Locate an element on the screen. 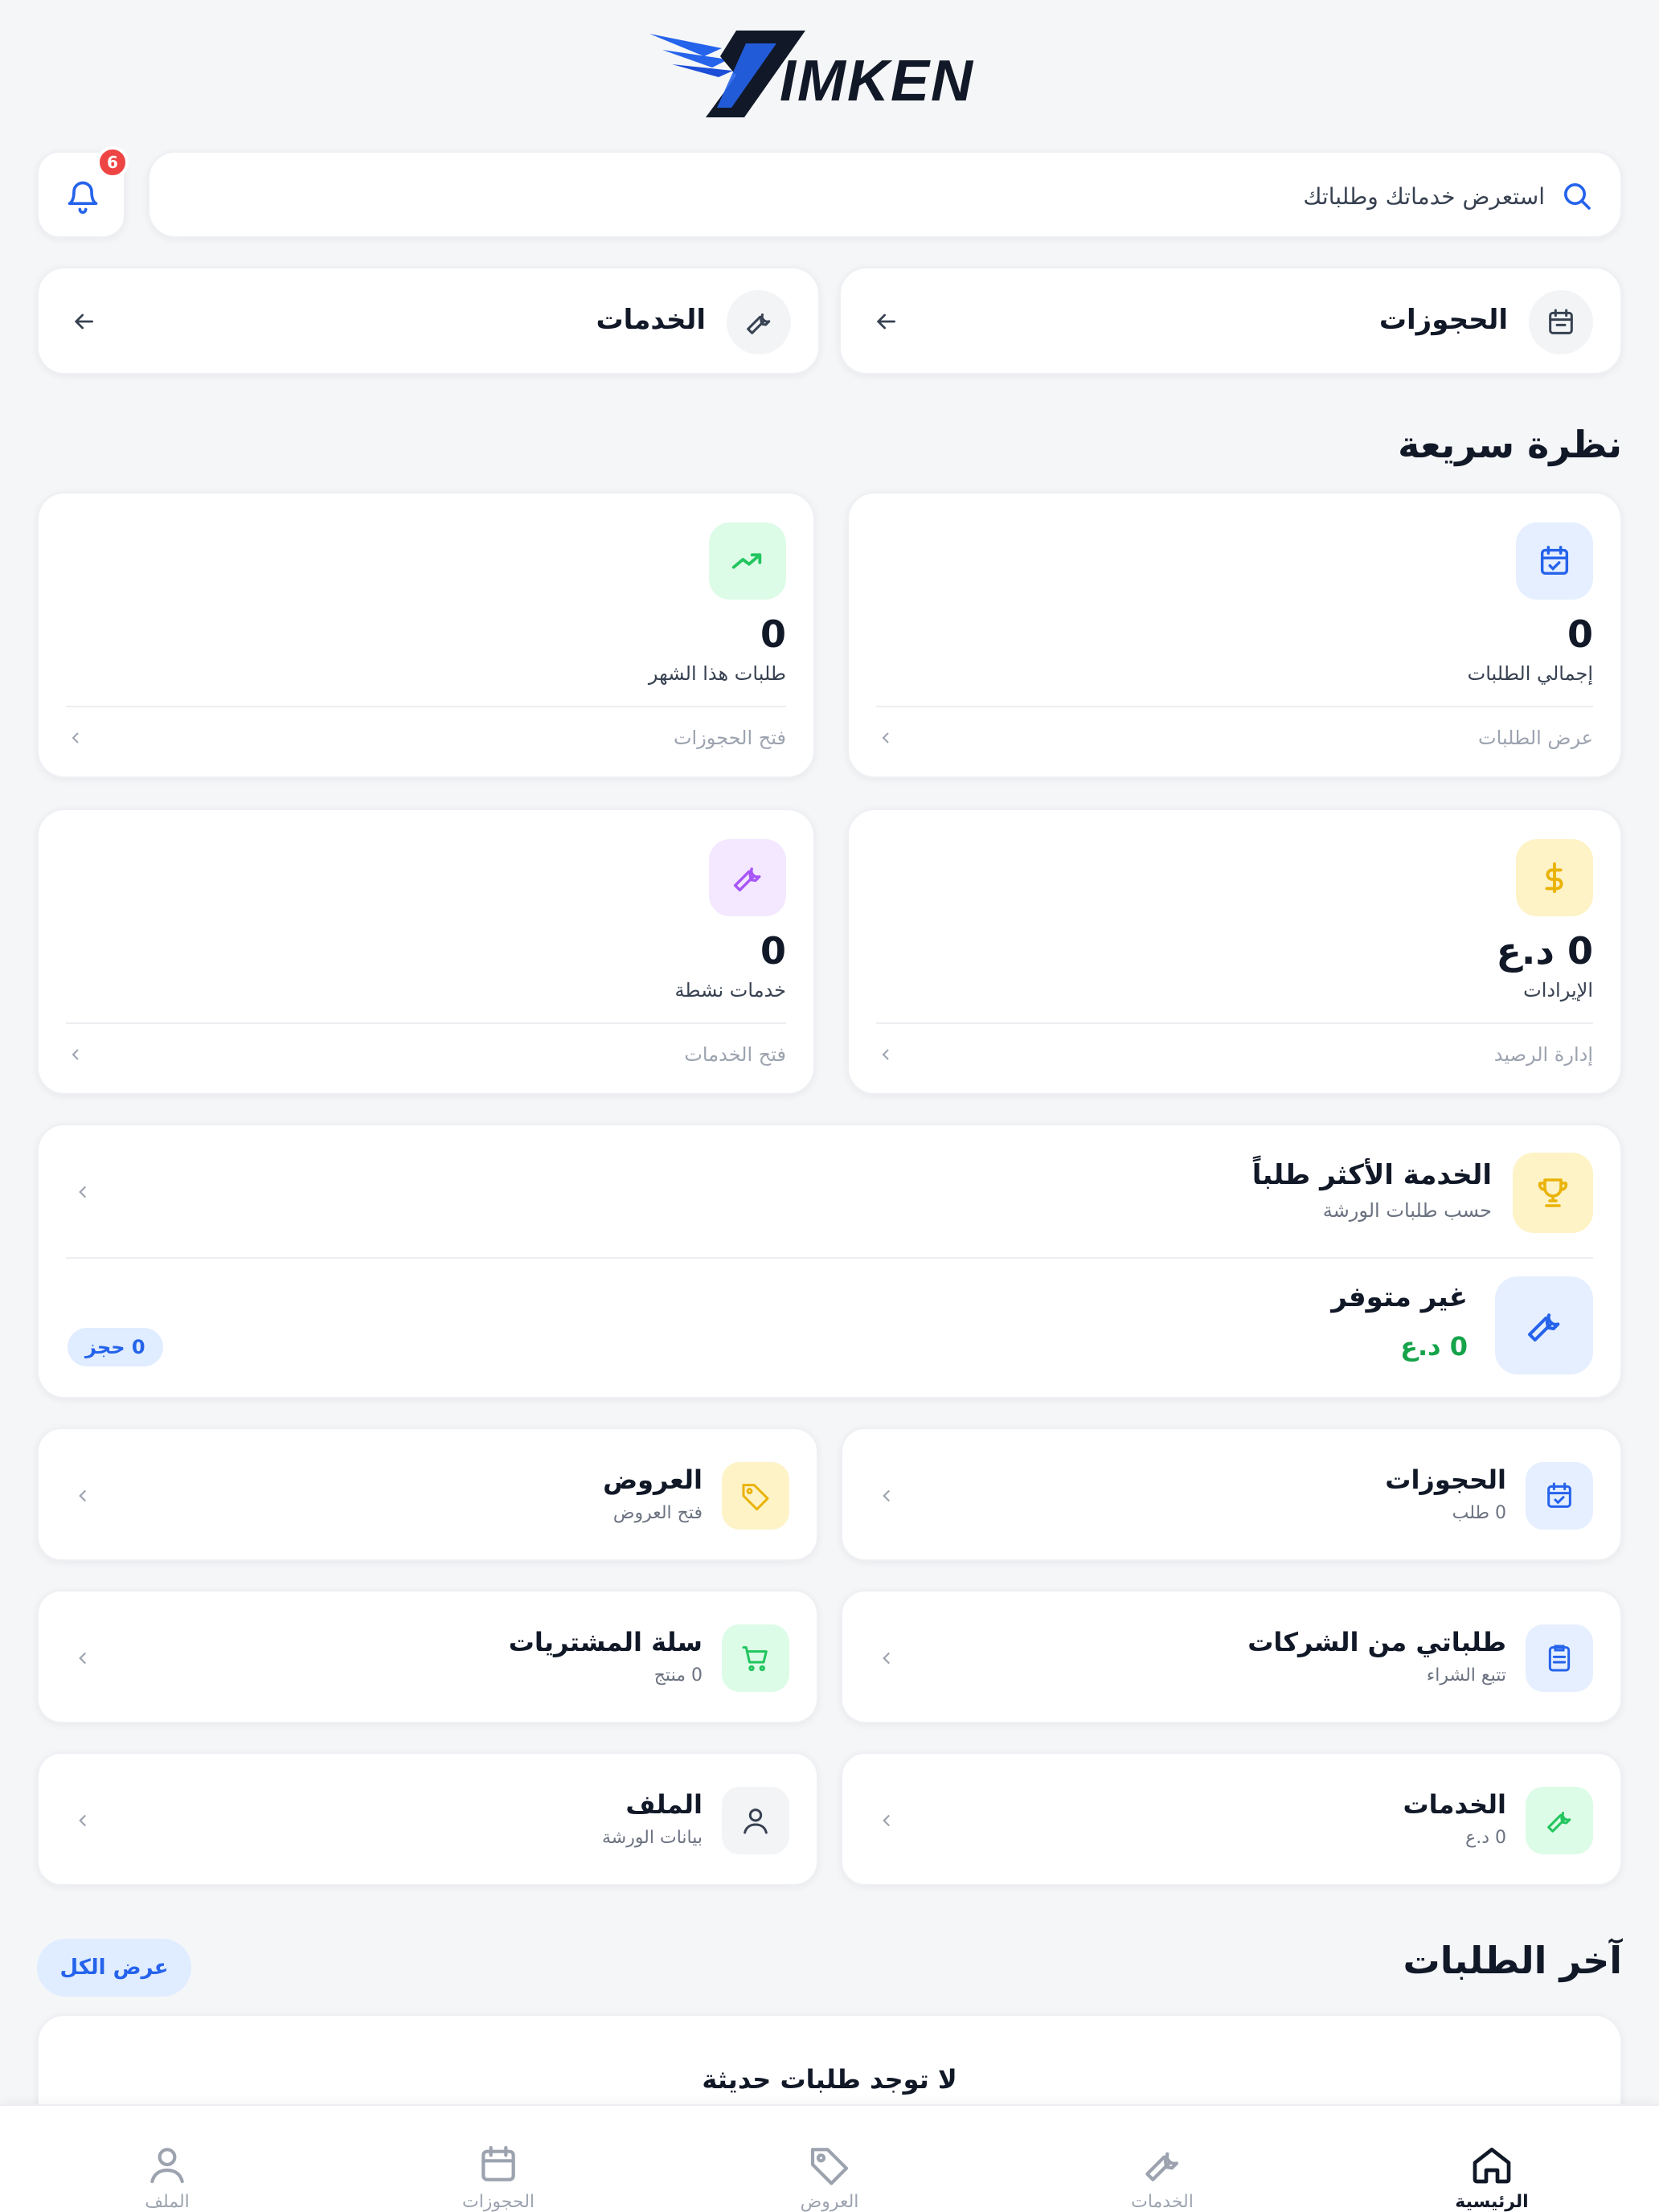 The height and width of the screenshot is (2212, 1659). nav-offers: العروض is located at coordinates (829, 2177).